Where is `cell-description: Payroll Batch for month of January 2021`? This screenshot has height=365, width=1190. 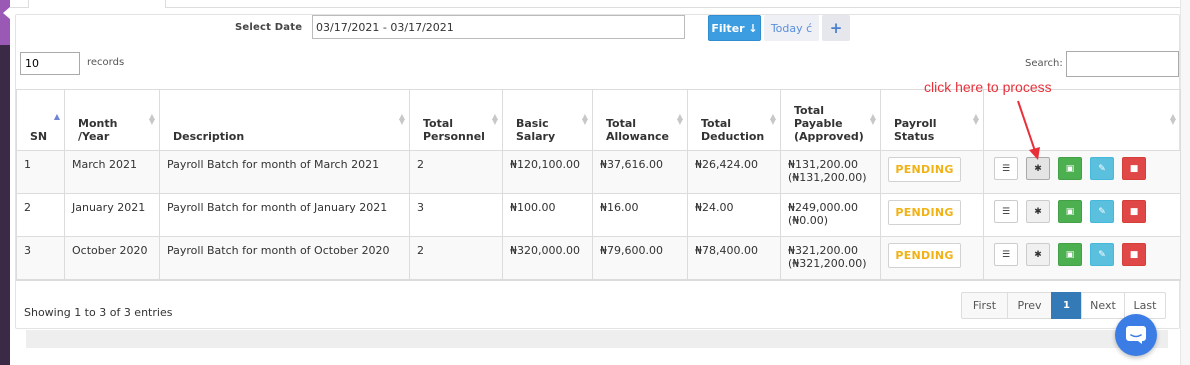 cell-description: Payroll Batch for month of January 2021 is located at coordinates (284, 215).